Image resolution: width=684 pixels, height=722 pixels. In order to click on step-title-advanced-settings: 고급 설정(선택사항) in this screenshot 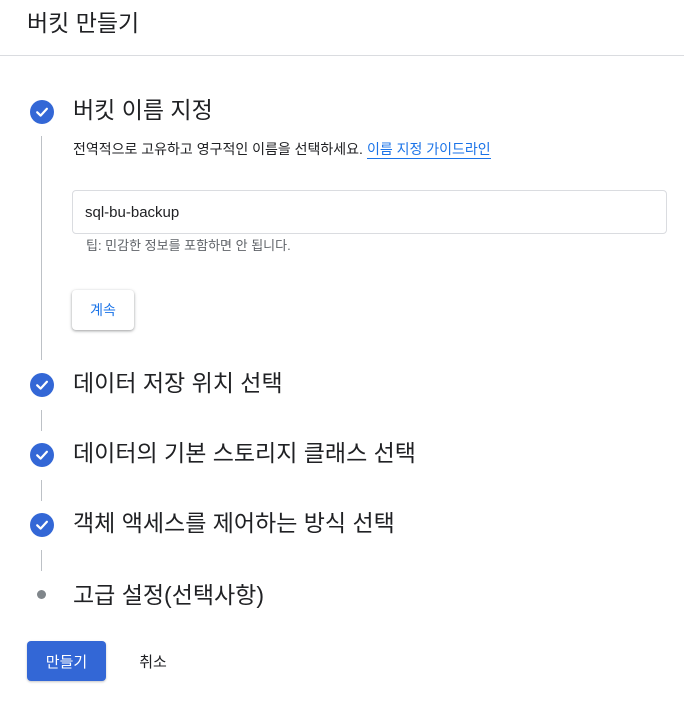, I will do `click(168, 595)`.